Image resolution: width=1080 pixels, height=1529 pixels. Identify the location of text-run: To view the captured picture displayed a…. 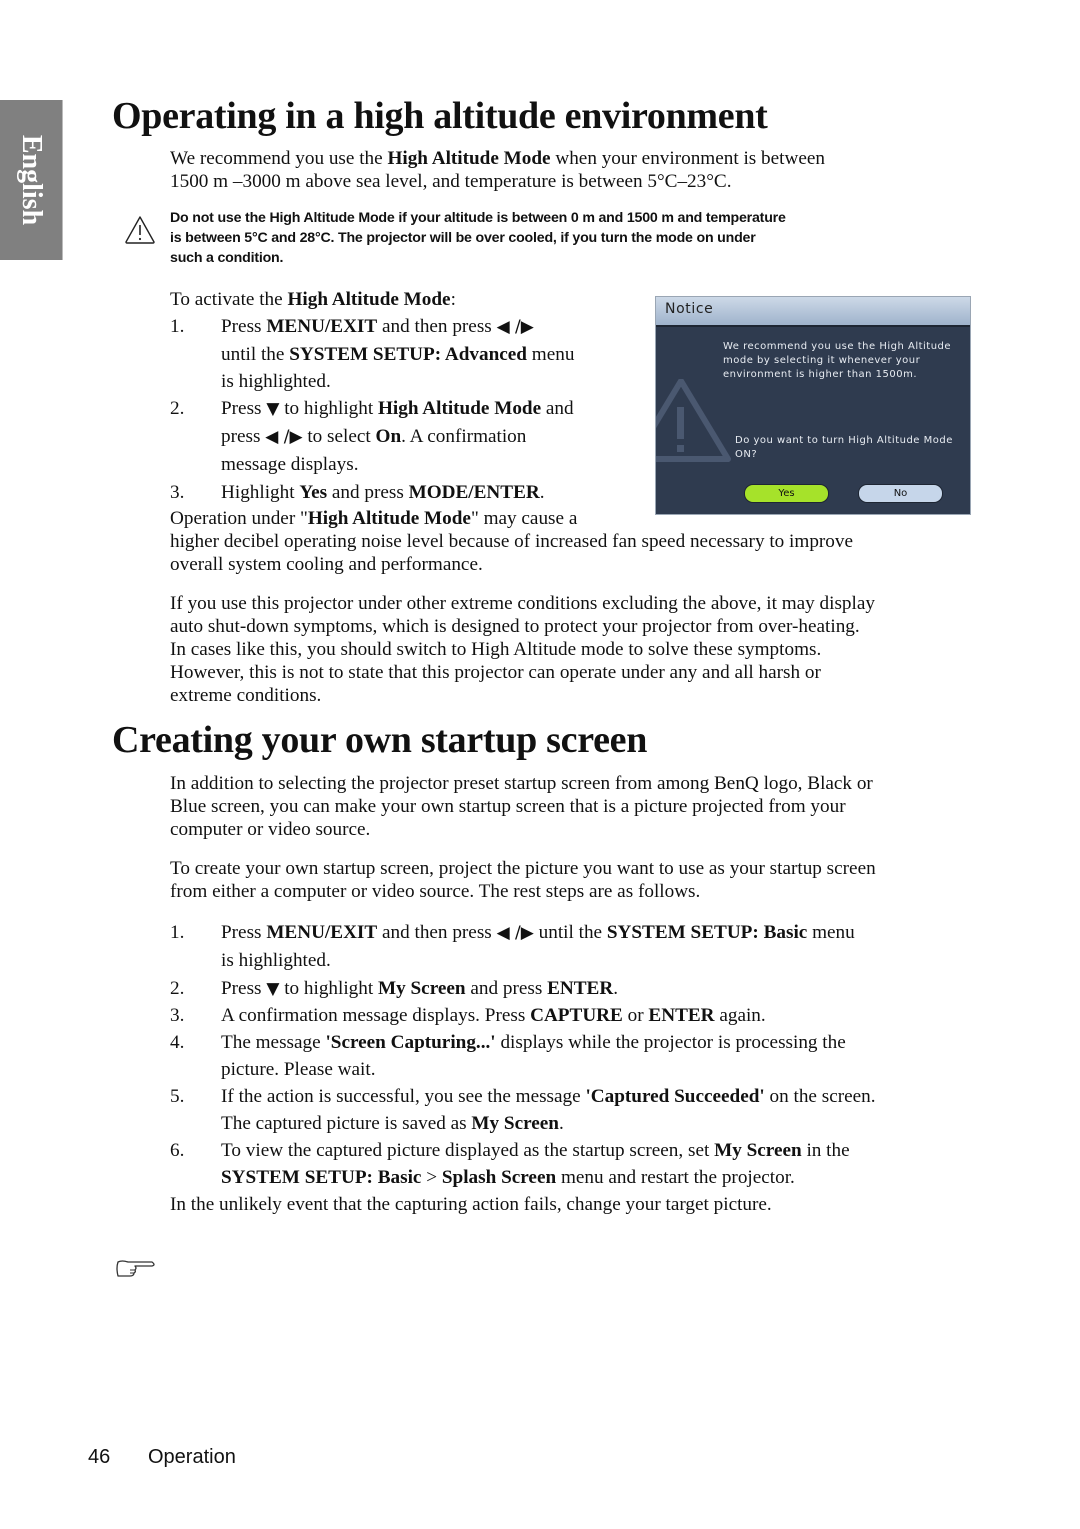
(468, 1150).